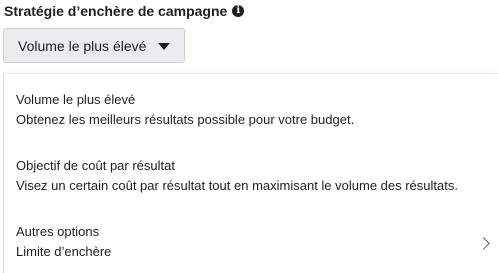  Describe the element at coordinates (58, 231) in the screenshot. I see `option-title: Autres options` at that location.